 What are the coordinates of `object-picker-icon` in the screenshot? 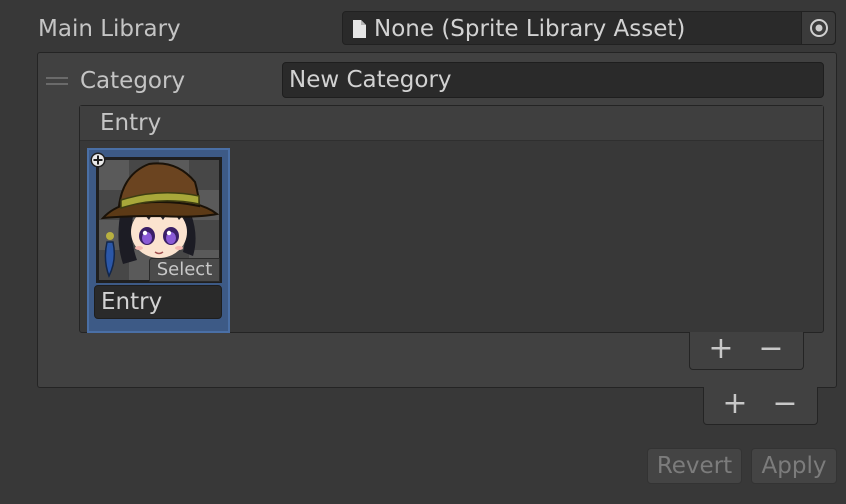 It's located at (819, 28).